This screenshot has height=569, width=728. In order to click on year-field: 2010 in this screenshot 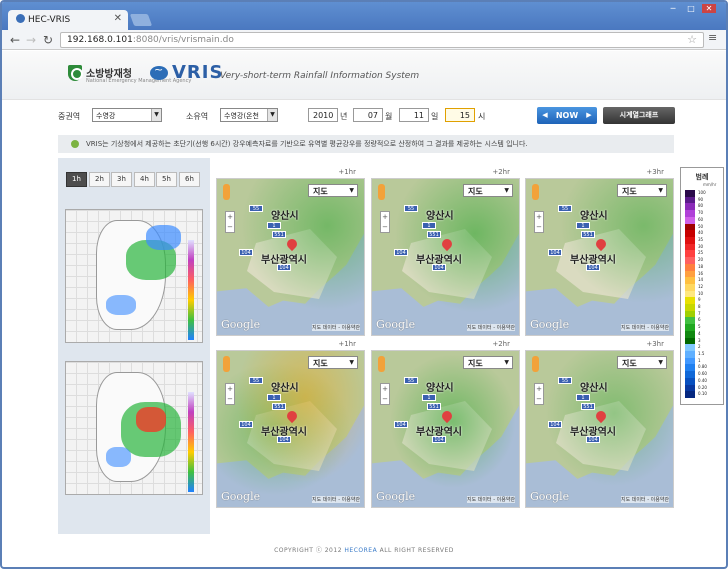, I will do `click(323, 115)`.